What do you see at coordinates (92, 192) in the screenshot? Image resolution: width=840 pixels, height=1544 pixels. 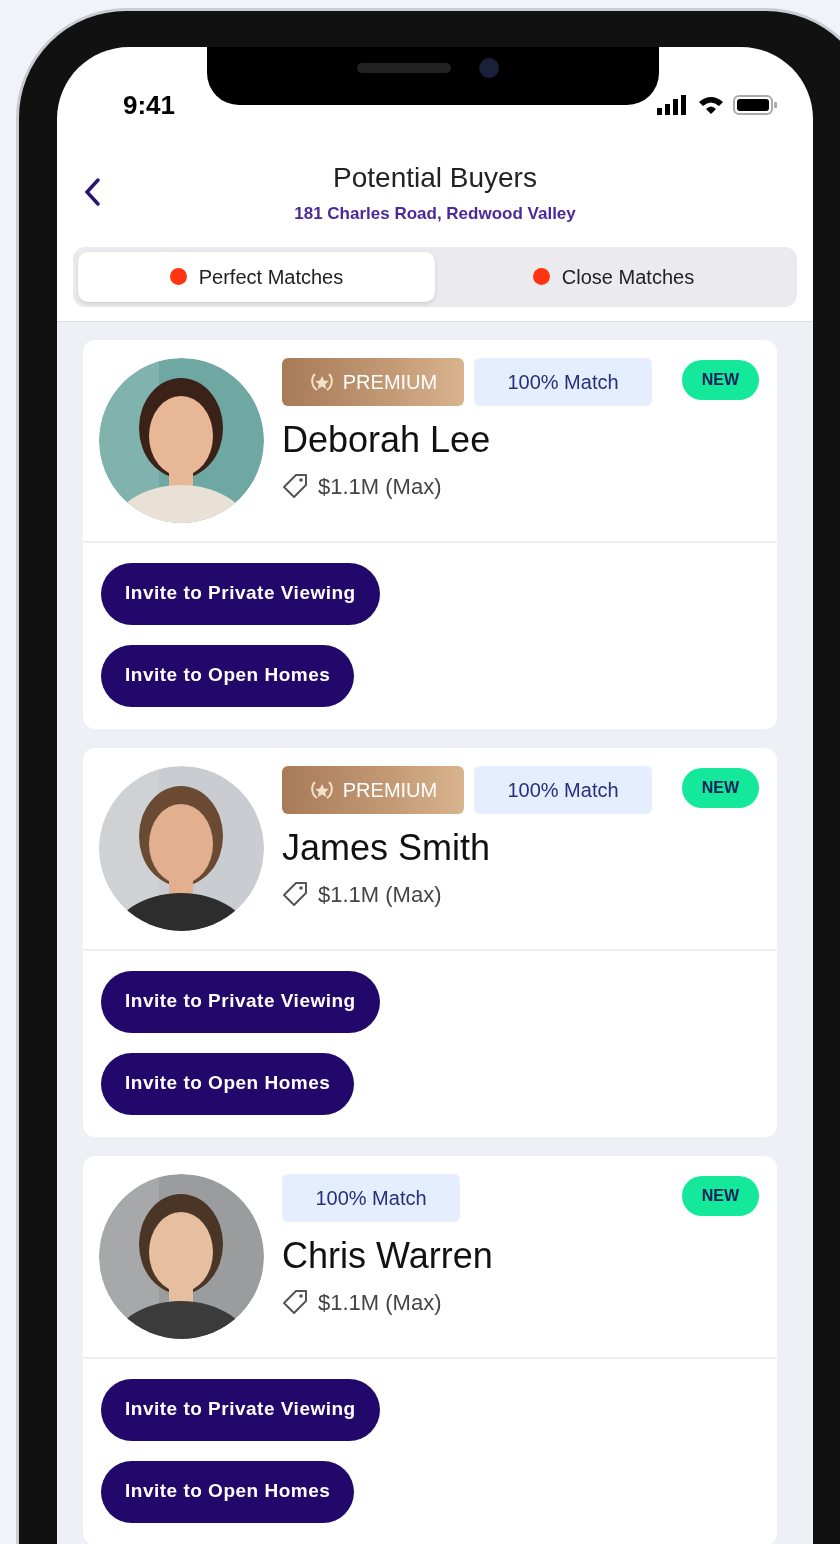 I see `chevron-left-icon` at bounding box center [92, 192].